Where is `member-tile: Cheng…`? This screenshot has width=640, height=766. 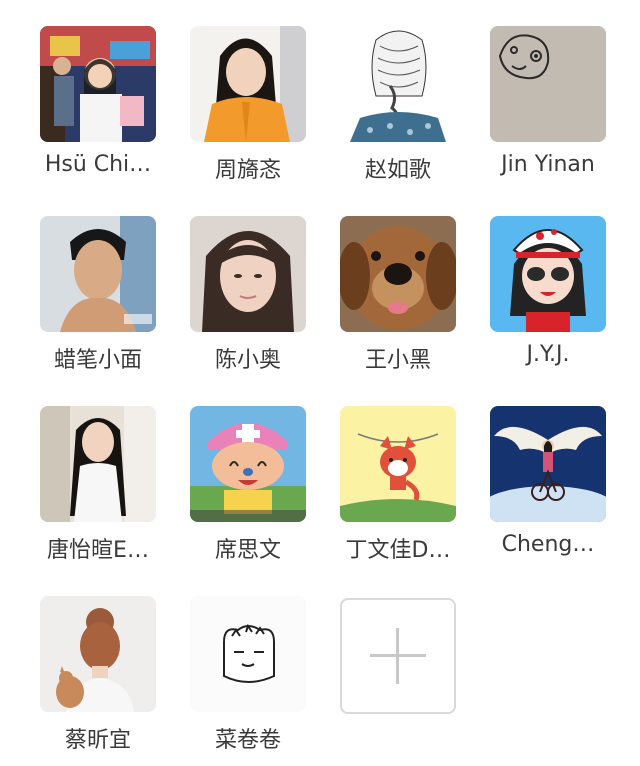 member-tile: Cheng… is located at coordinates (542, 491).